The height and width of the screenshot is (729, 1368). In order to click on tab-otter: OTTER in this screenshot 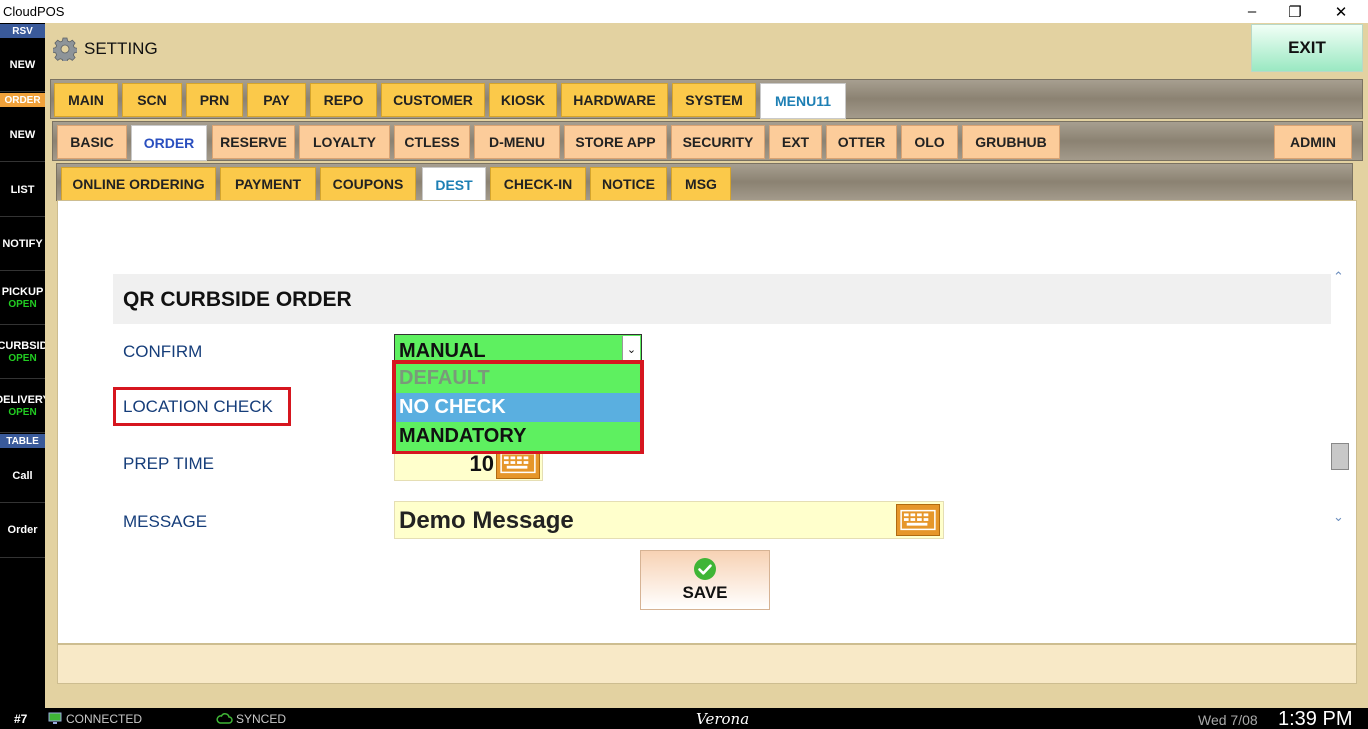, I will do `click(861, 142)`.